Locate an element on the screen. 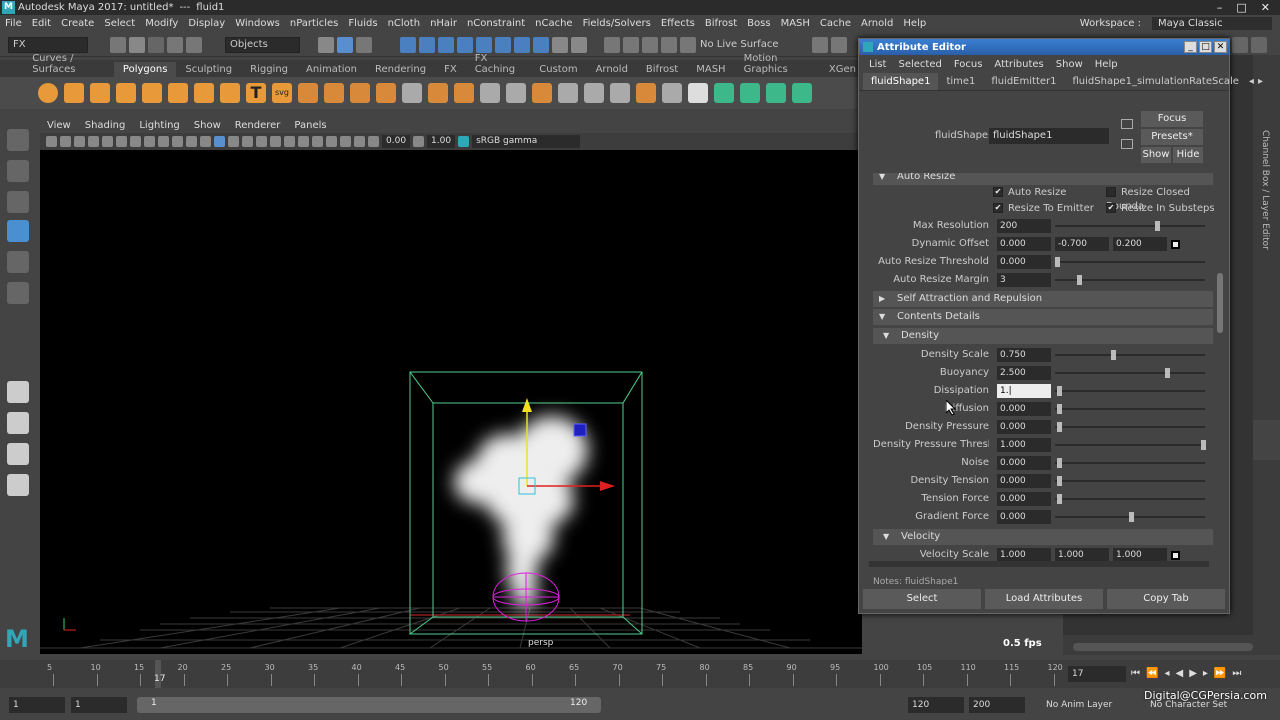 The width and height of the screenshot is (1280, 720). grid-icon is located at coordinates (121, 141).